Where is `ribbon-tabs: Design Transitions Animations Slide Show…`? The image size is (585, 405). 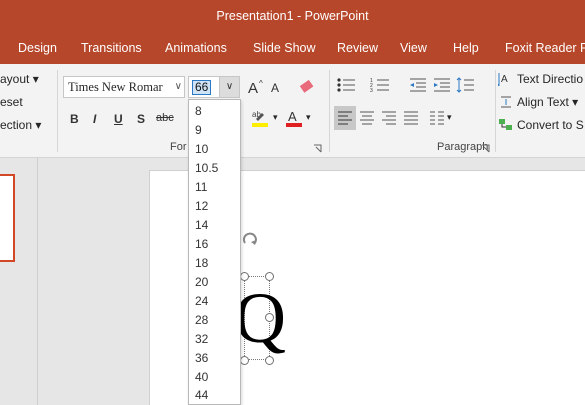
ribbon-tabs: Design Transitions Animations Slide Show… is located at coordinates (292, 48).